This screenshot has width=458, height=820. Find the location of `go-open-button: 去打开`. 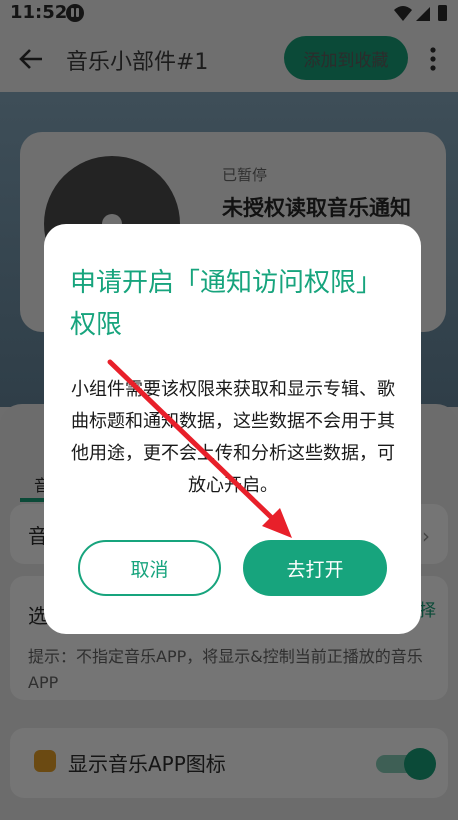

go-open-button: 去打开 is located at coordinates (315, 568).